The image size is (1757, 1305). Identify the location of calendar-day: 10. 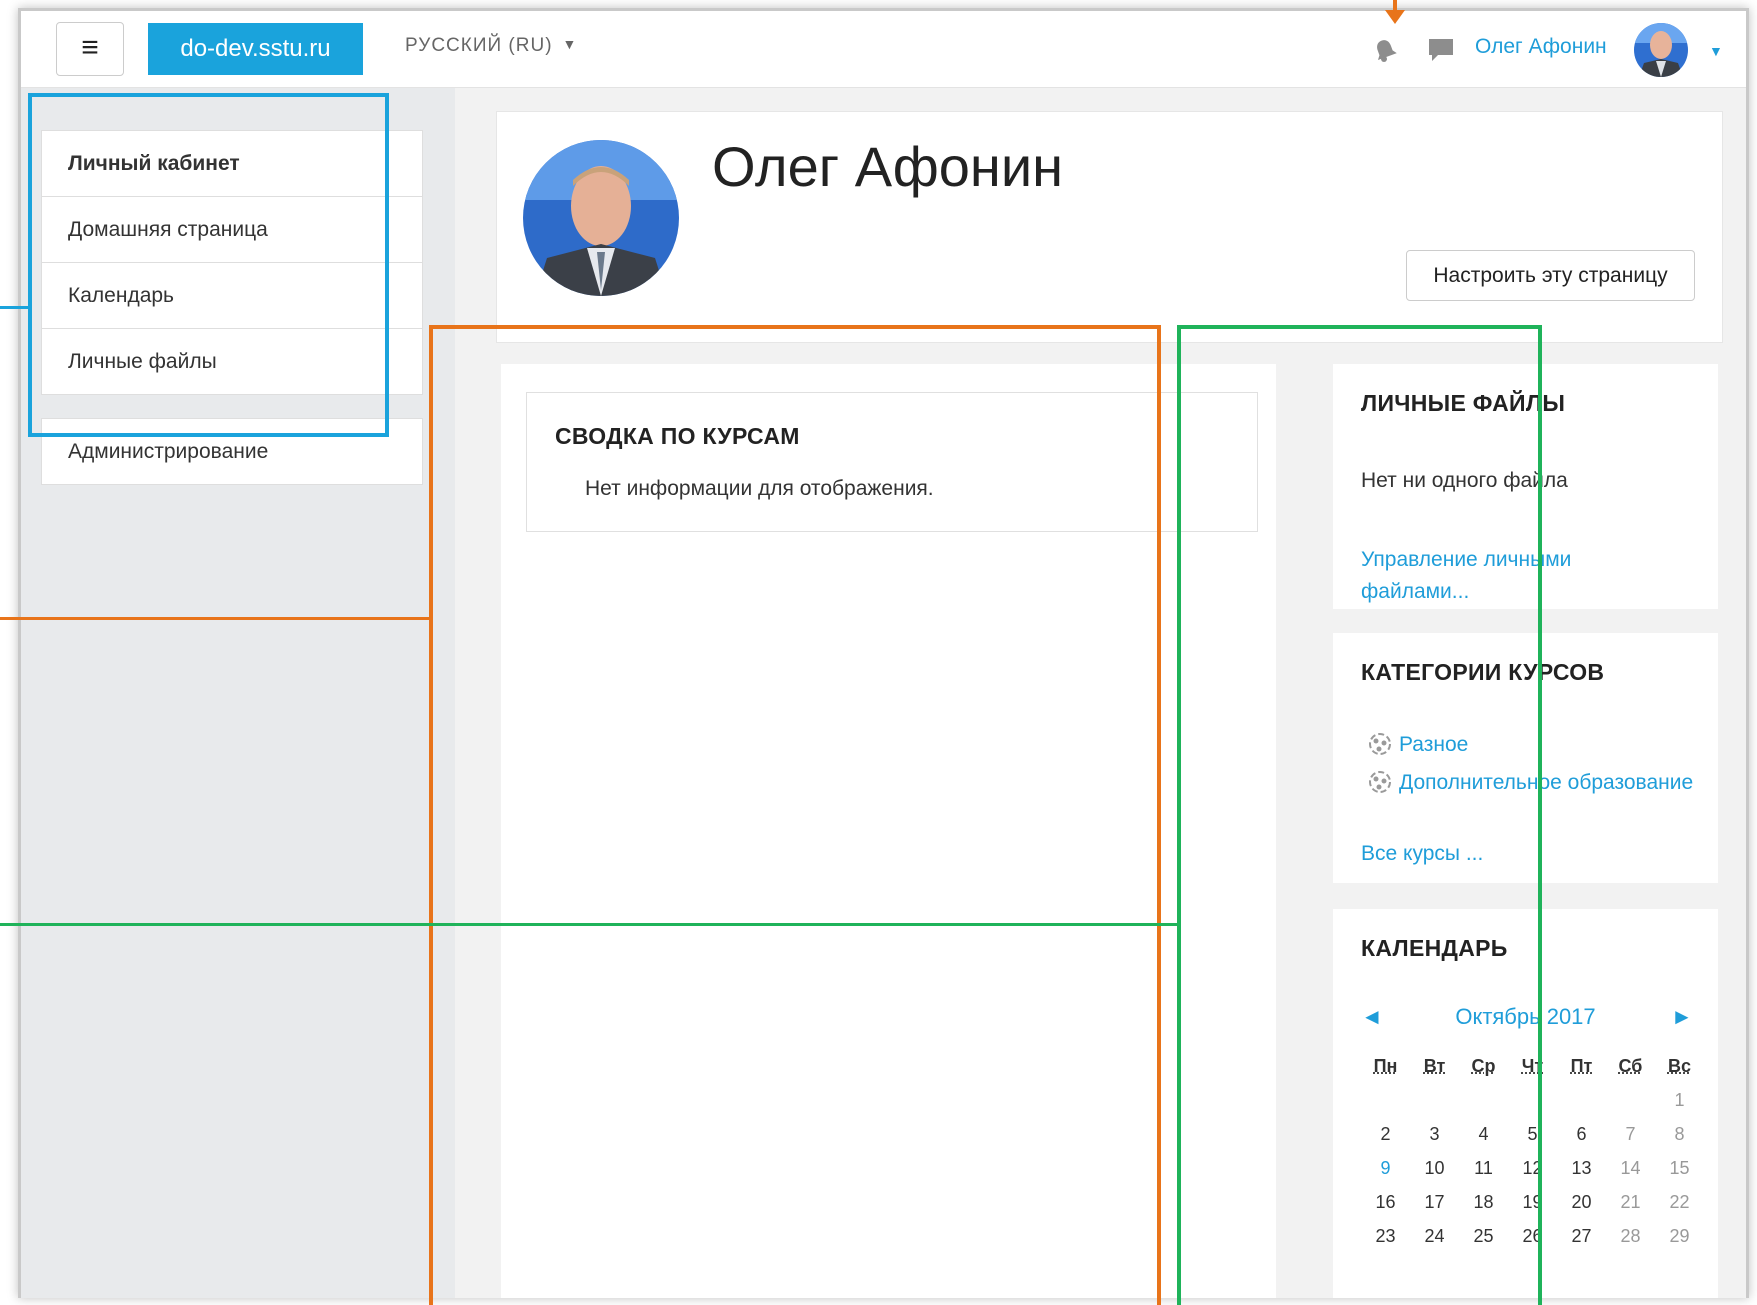
(1434, 1168).